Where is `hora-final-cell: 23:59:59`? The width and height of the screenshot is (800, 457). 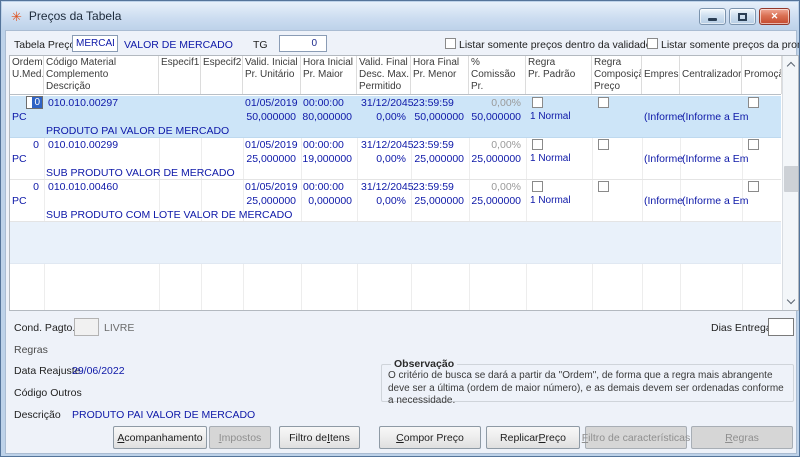 hora-final-cell: 23:59:59 is located at coordinates (433, 103).